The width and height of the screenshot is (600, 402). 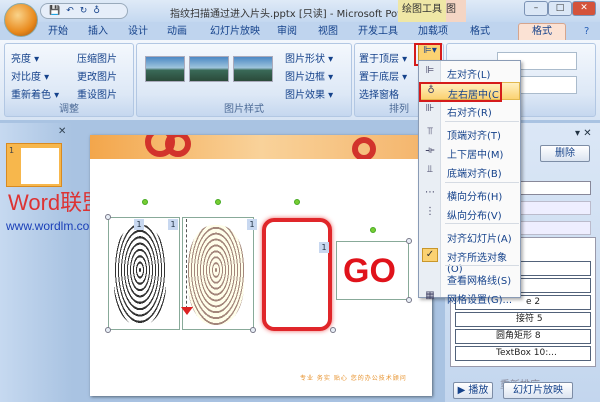 What do you see at coordinates (70, 11) in the screenshot?
I see `undo-icon: ↶` at bounding box center [70, 11].